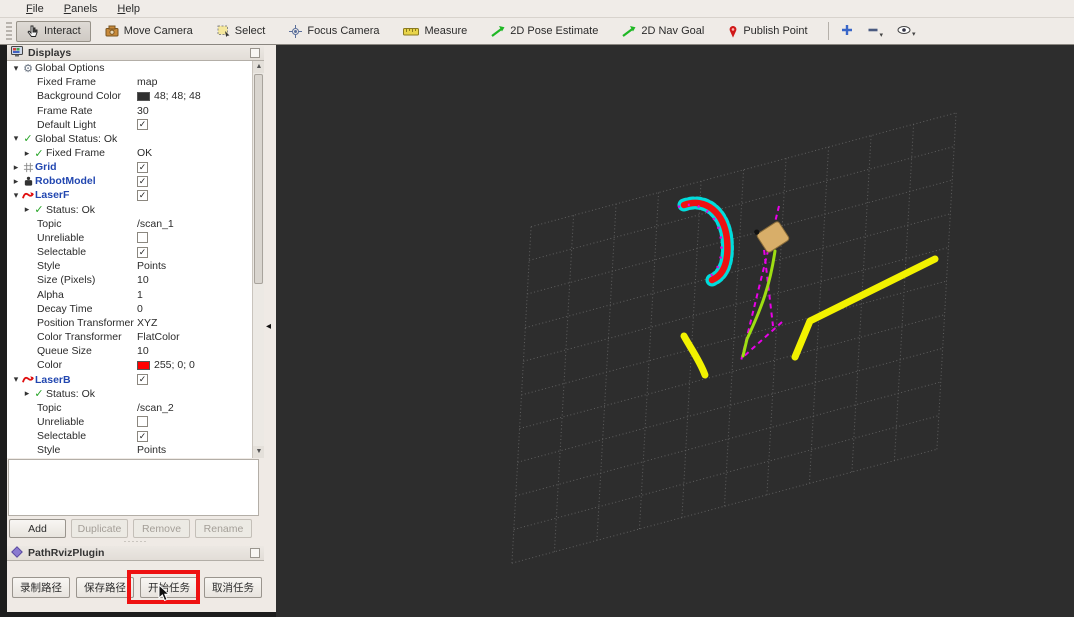  What do you see at coordinates (79, 96) in the screenshot?
I see `property-label: Background Color` at bounding box center [79, 96].